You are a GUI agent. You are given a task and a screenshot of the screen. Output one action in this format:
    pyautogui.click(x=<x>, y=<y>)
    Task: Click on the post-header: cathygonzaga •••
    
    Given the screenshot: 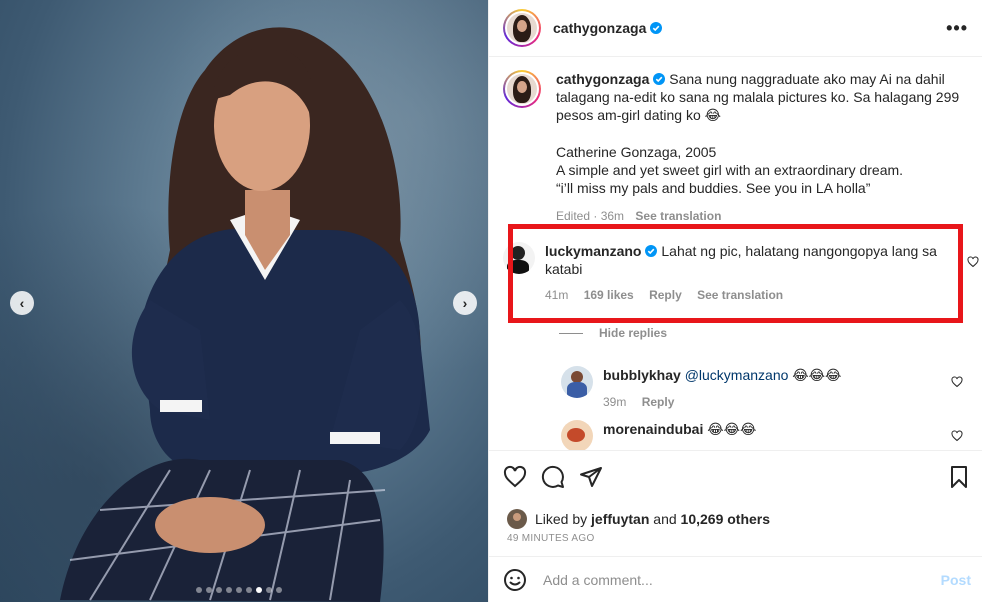 What is the action you would take?
    pyautogui.click(x=735, y=28)
    